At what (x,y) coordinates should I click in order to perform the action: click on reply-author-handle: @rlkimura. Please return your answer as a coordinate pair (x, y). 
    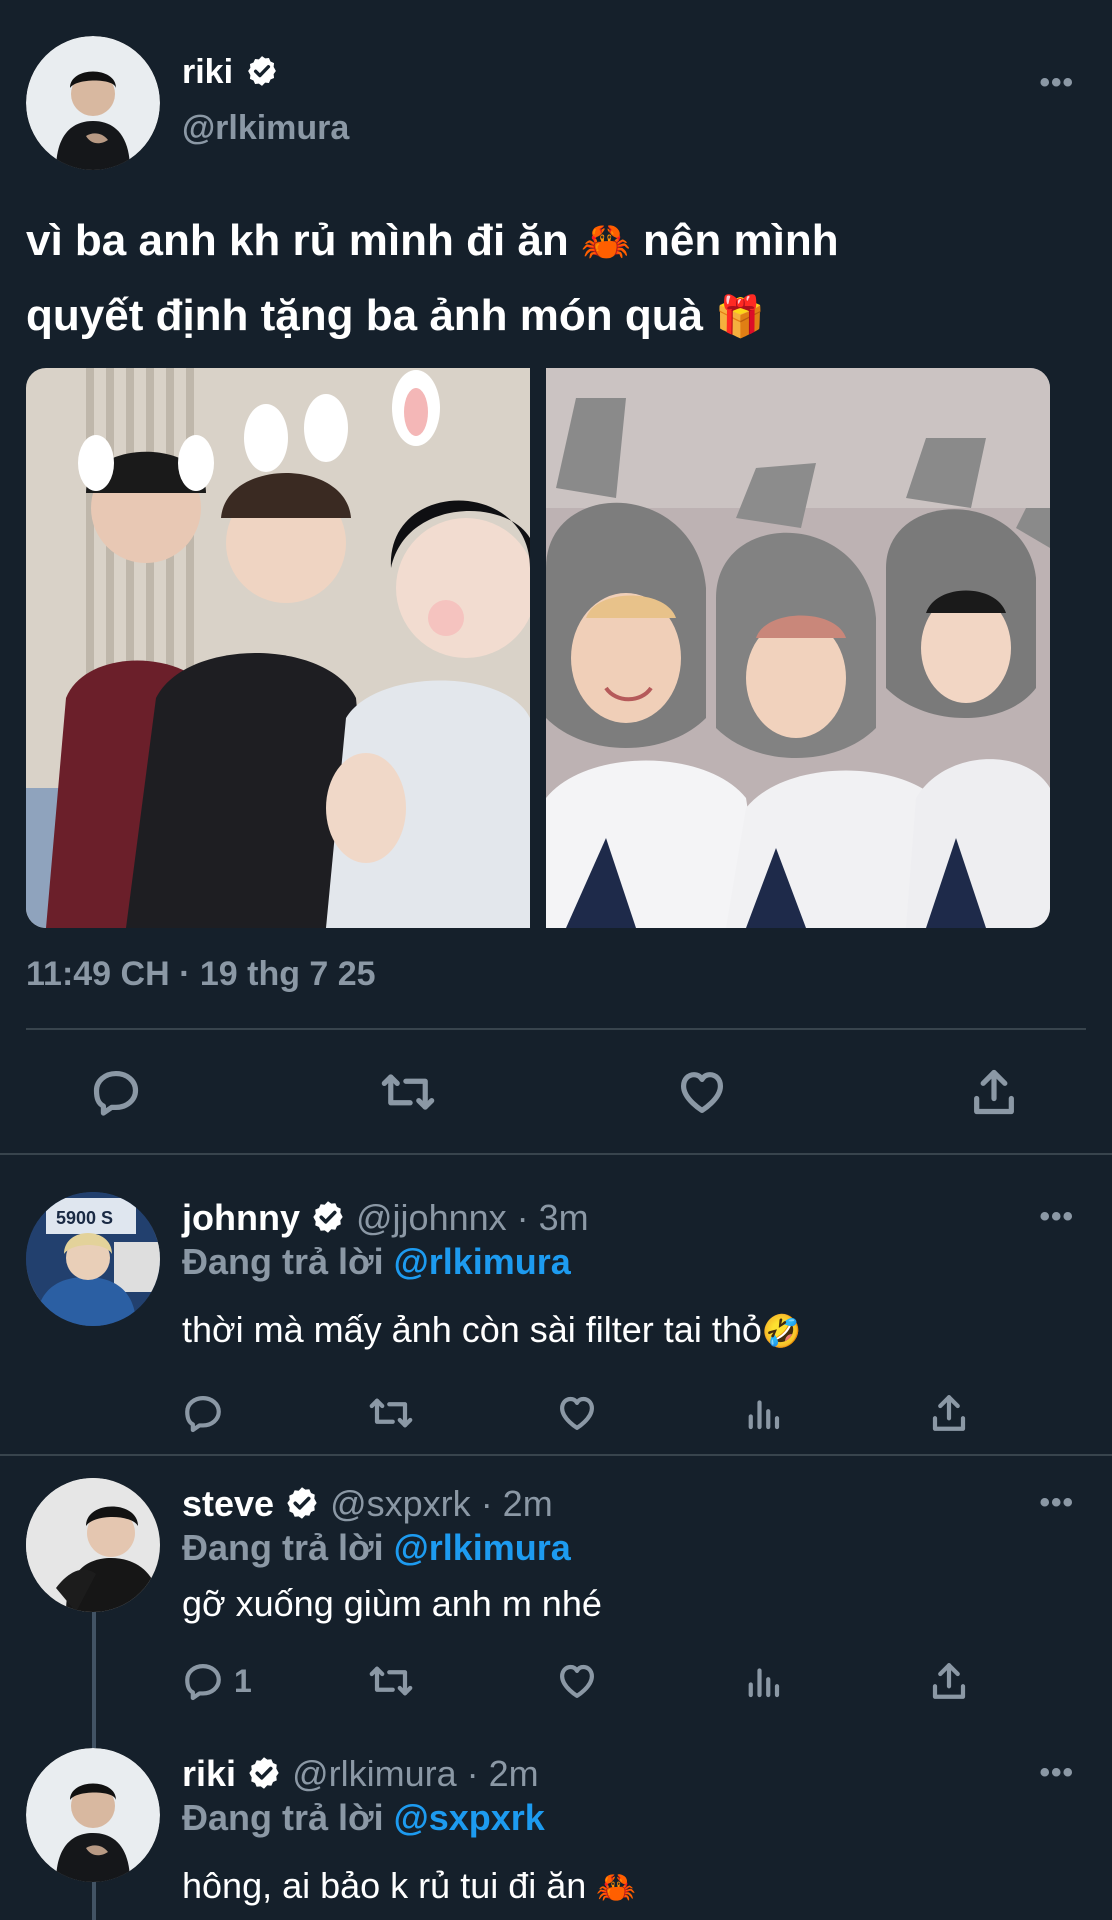
    Looking at the image, I should click on (374, 1773).